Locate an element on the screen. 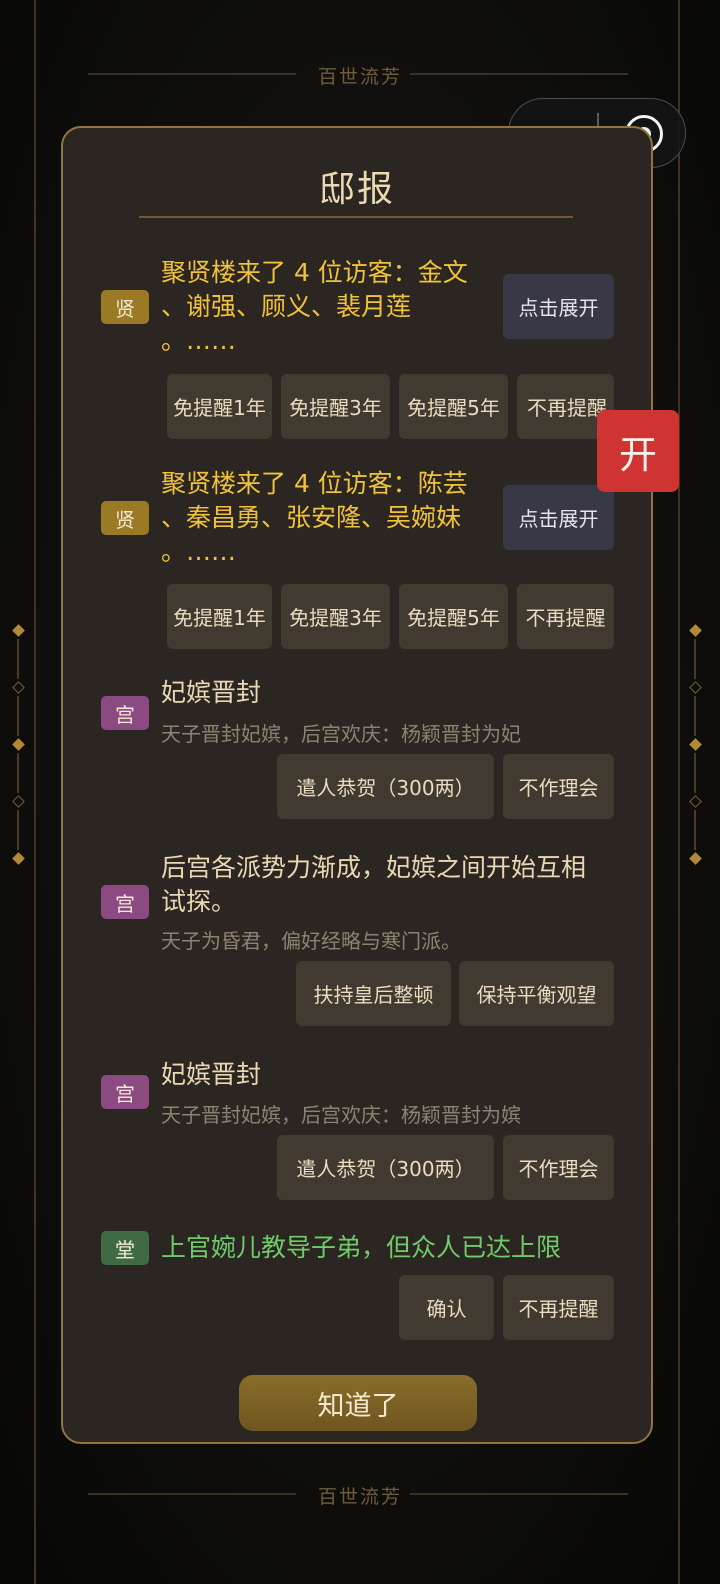  right-frame-line is located at coordinates (679, 792).